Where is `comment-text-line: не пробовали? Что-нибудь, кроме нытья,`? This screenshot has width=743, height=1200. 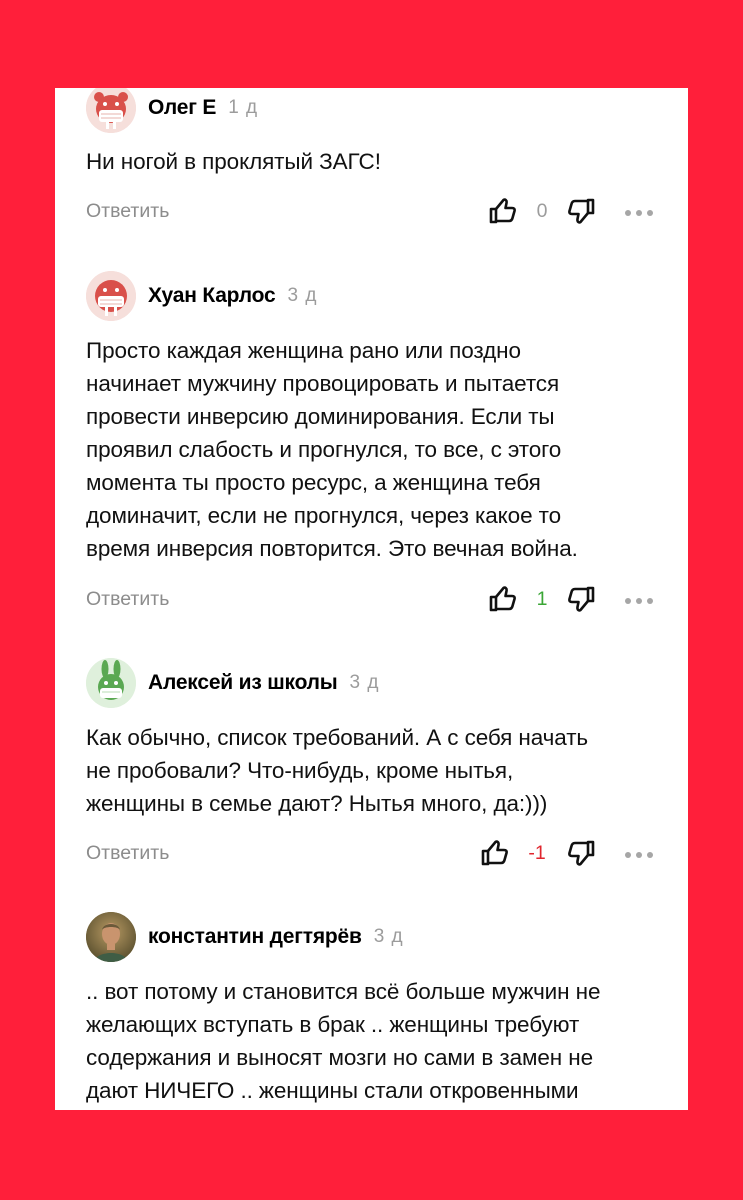
comment-text-line: не пробовали? Что-нибудь, кроме нытья, is located at coordinates (300, 770).